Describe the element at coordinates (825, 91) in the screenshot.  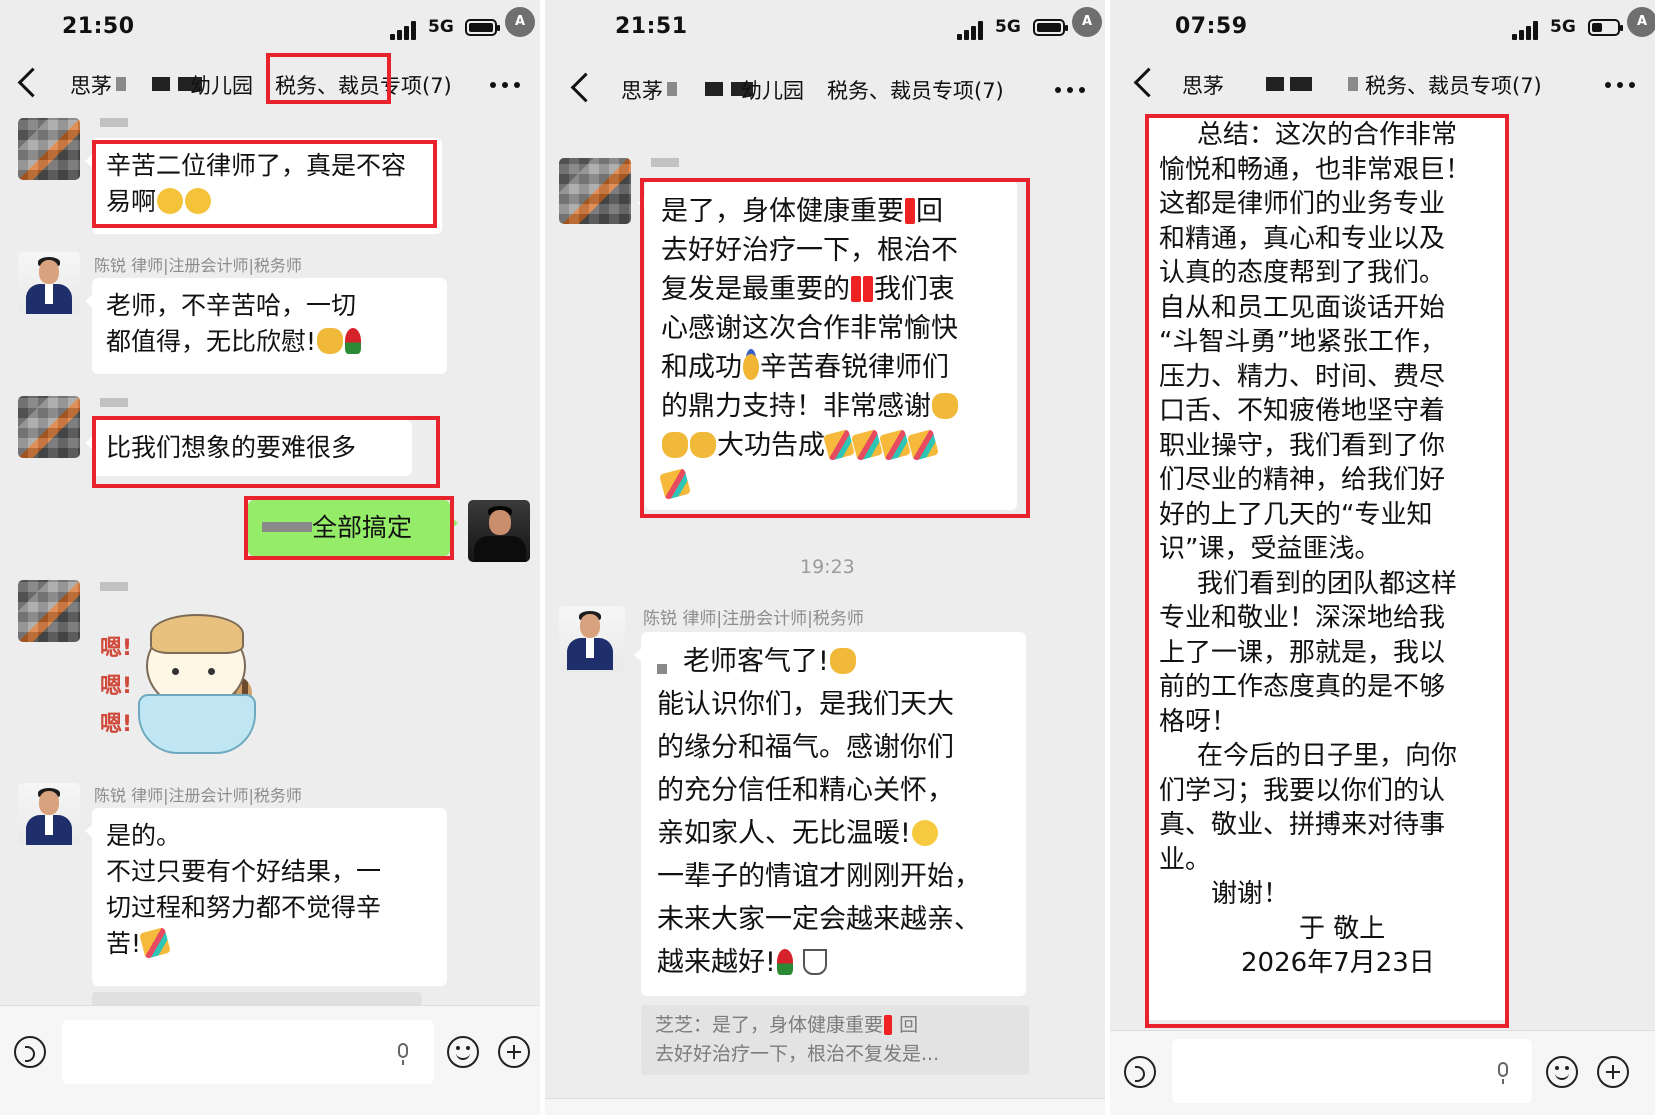
I see `chat-header: 思茅 幼儿园 税务、裁员专项(7)` at that location.